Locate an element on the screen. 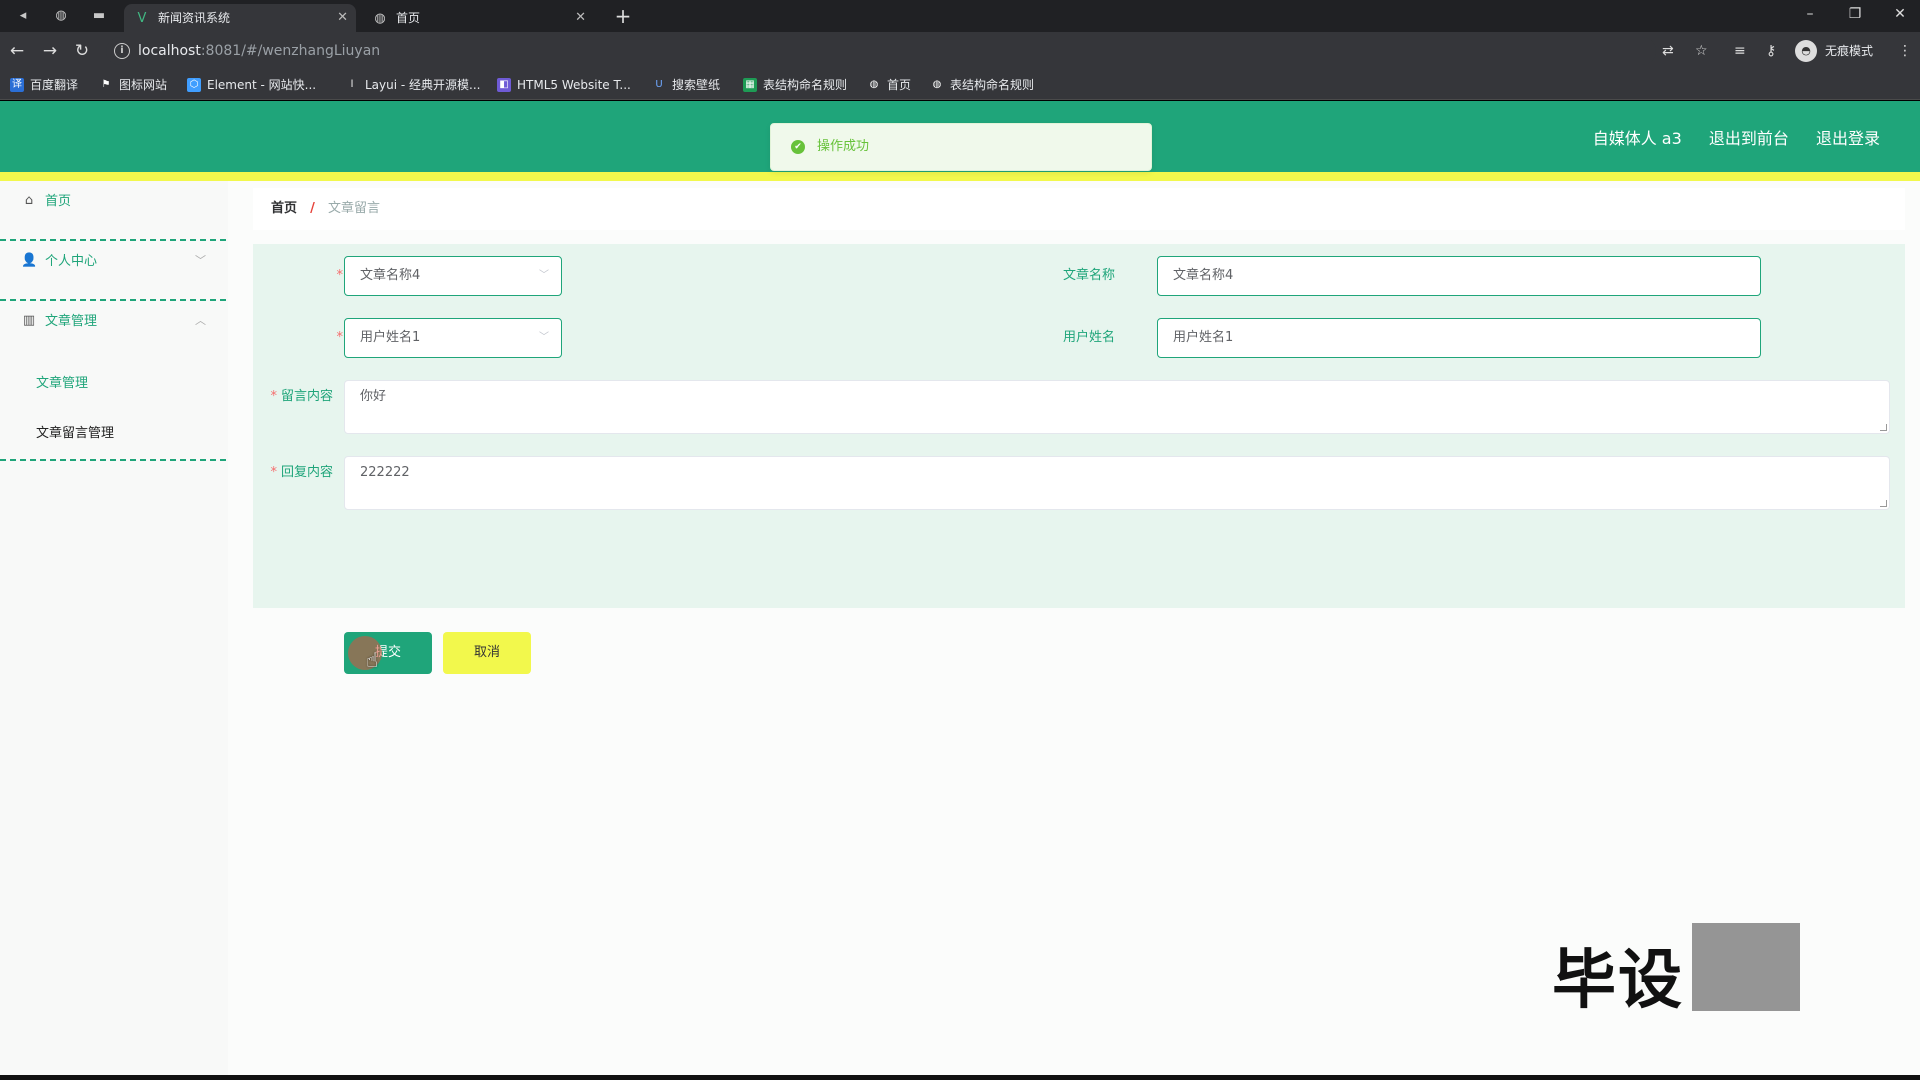 The width and height of the screenshot is (1920, 1080). logout-link: 退出登录 is located at coordinates (1848, 138).